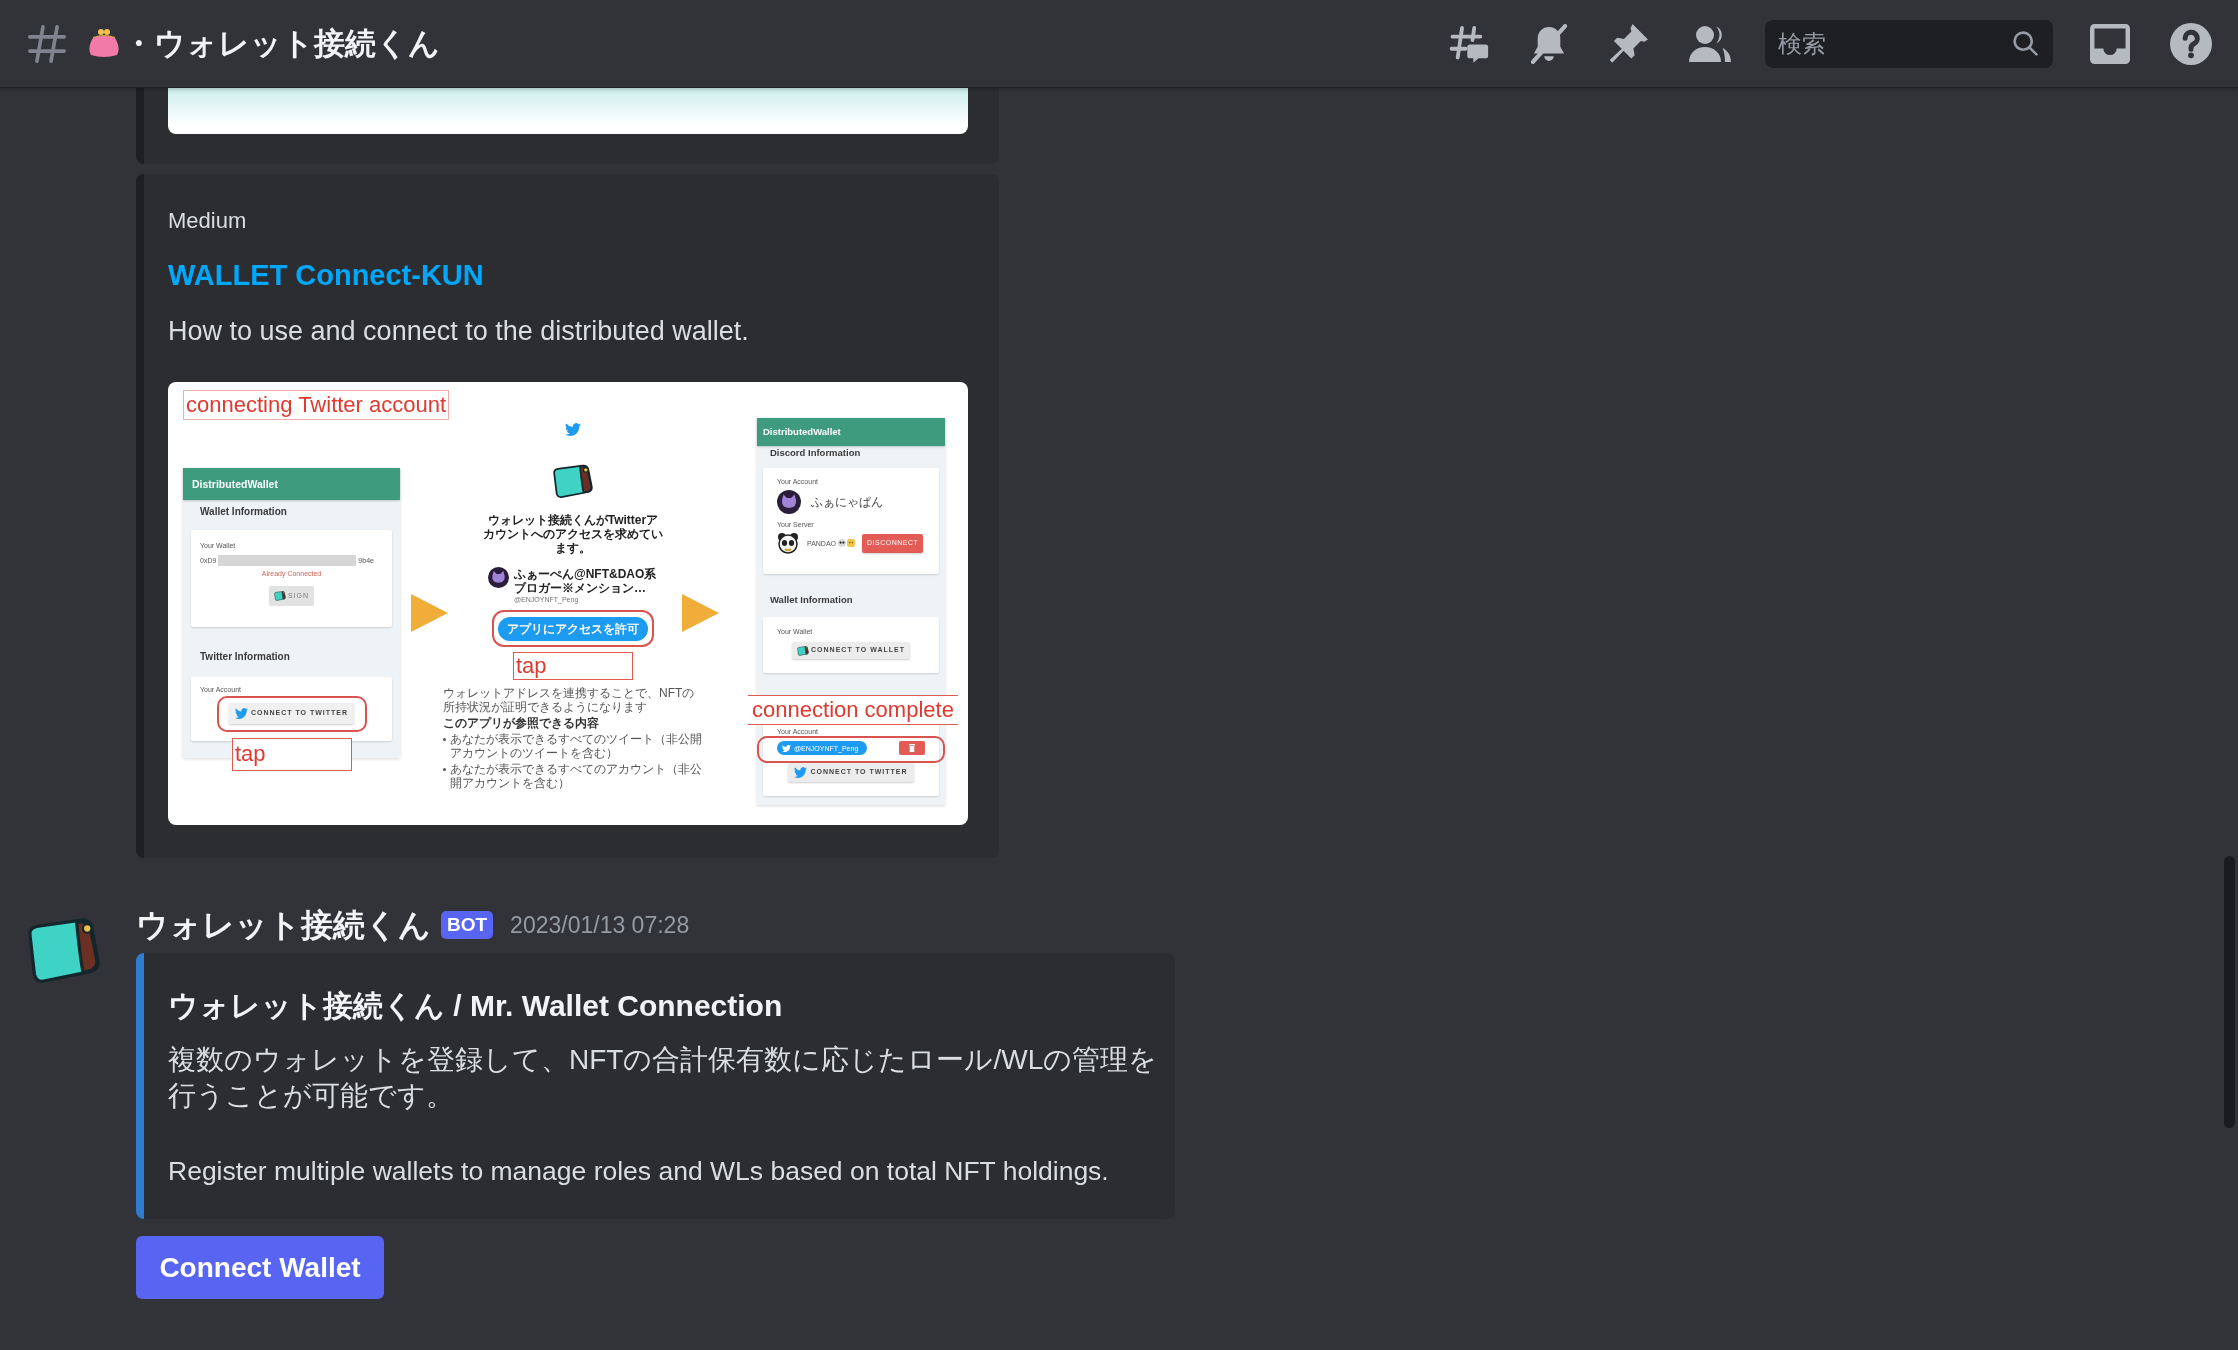 This screenshot has height=1350, width=2238. What do you see at coordinates (1629, 43) in the screenshot?
I see `pin-icon` at bounding box center [1629, 43].